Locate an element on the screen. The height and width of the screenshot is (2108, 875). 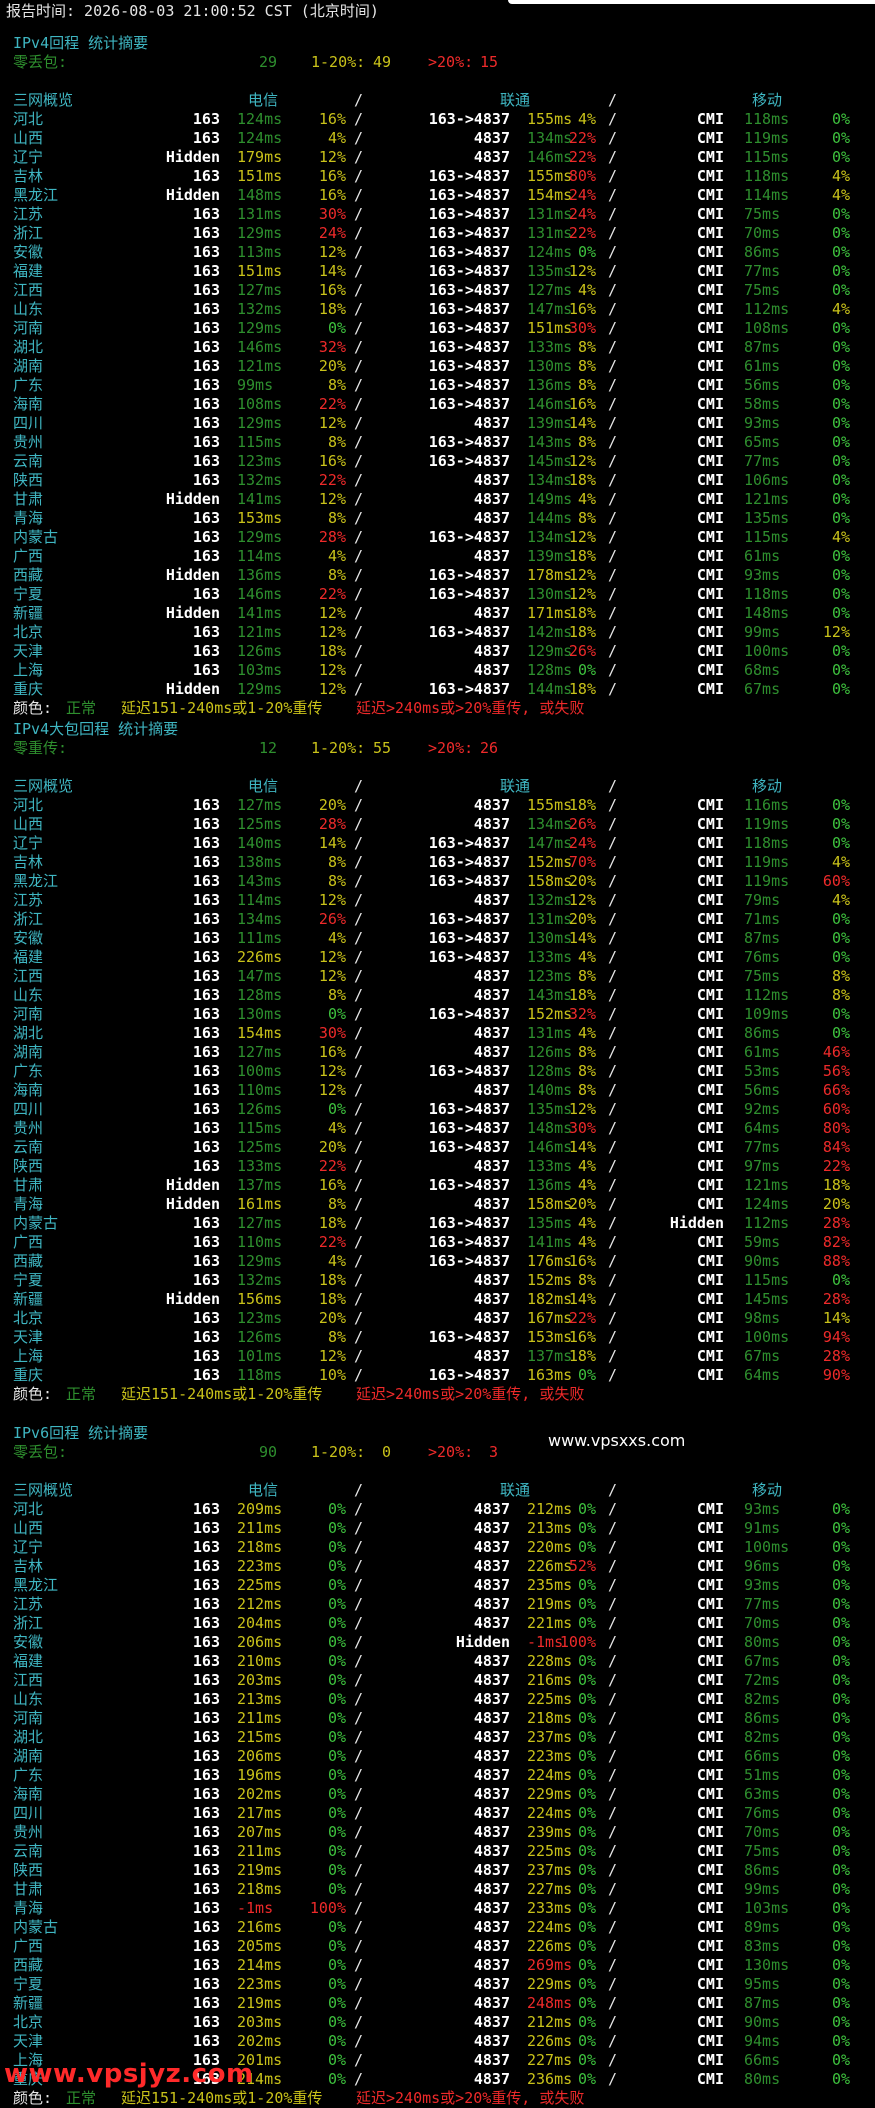
ct-latency: 212ms is located at coordinates (260, 1604).